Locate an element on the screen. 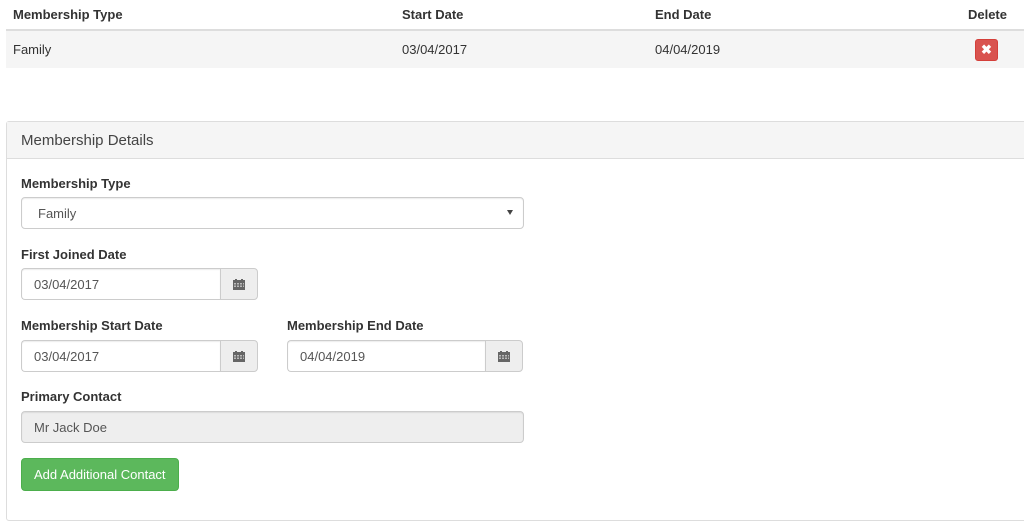 The width and height of the screenshot is (1024, 521). membership-type-value: Family is located at coordinates (57, 213).